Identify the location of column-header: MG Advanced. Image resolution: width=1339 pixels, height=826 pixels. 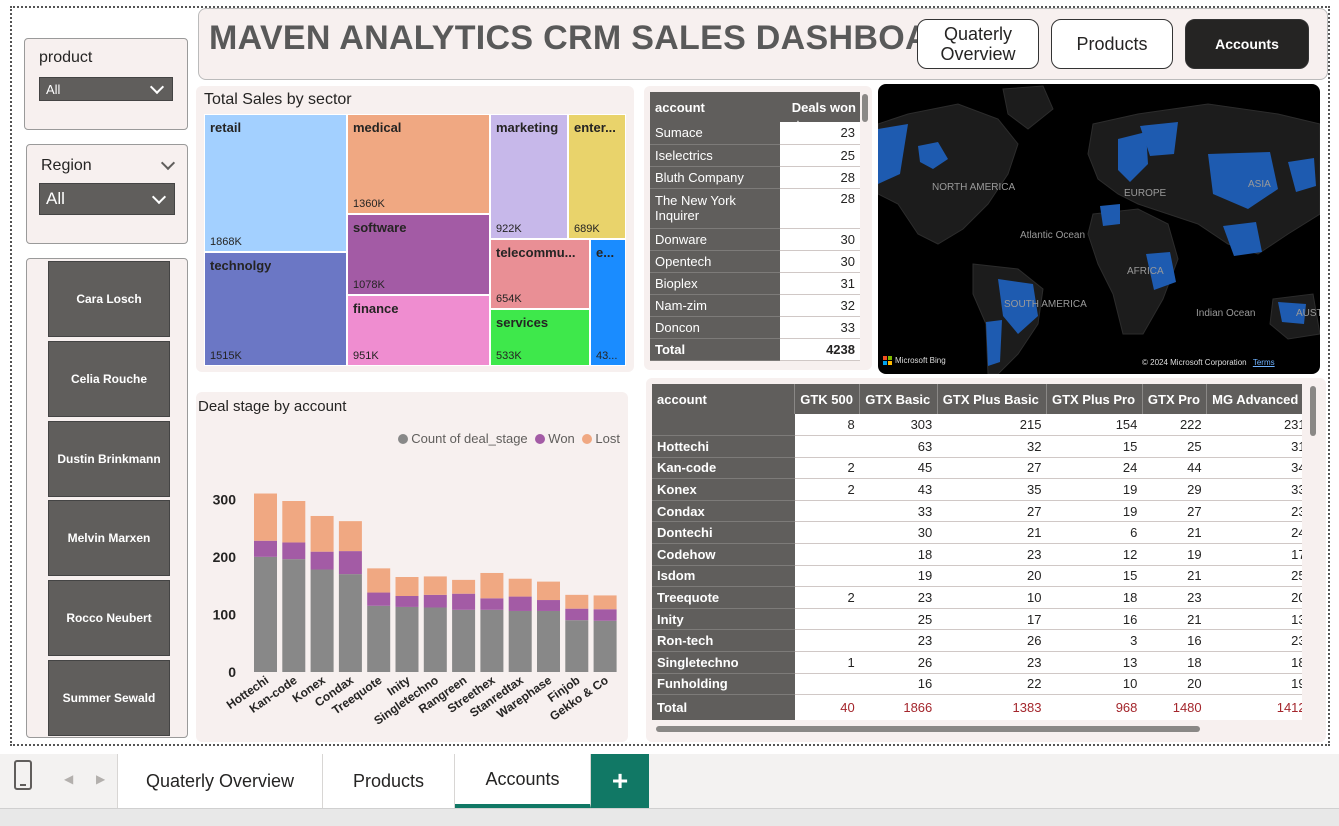
(1254, 399).